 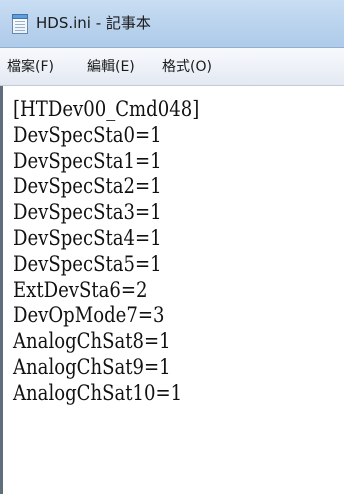 I want to click on editor-line: DevSpecSta5=1, so click(x=87, y=263).